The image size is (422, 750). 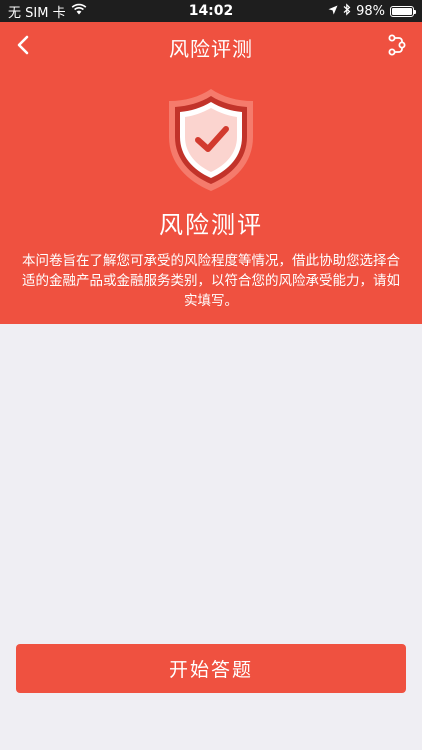 What do you see at coordinates (347, 11) in the screenshot?
I see `bluetooth-icon` at bounding box center [347, 11].